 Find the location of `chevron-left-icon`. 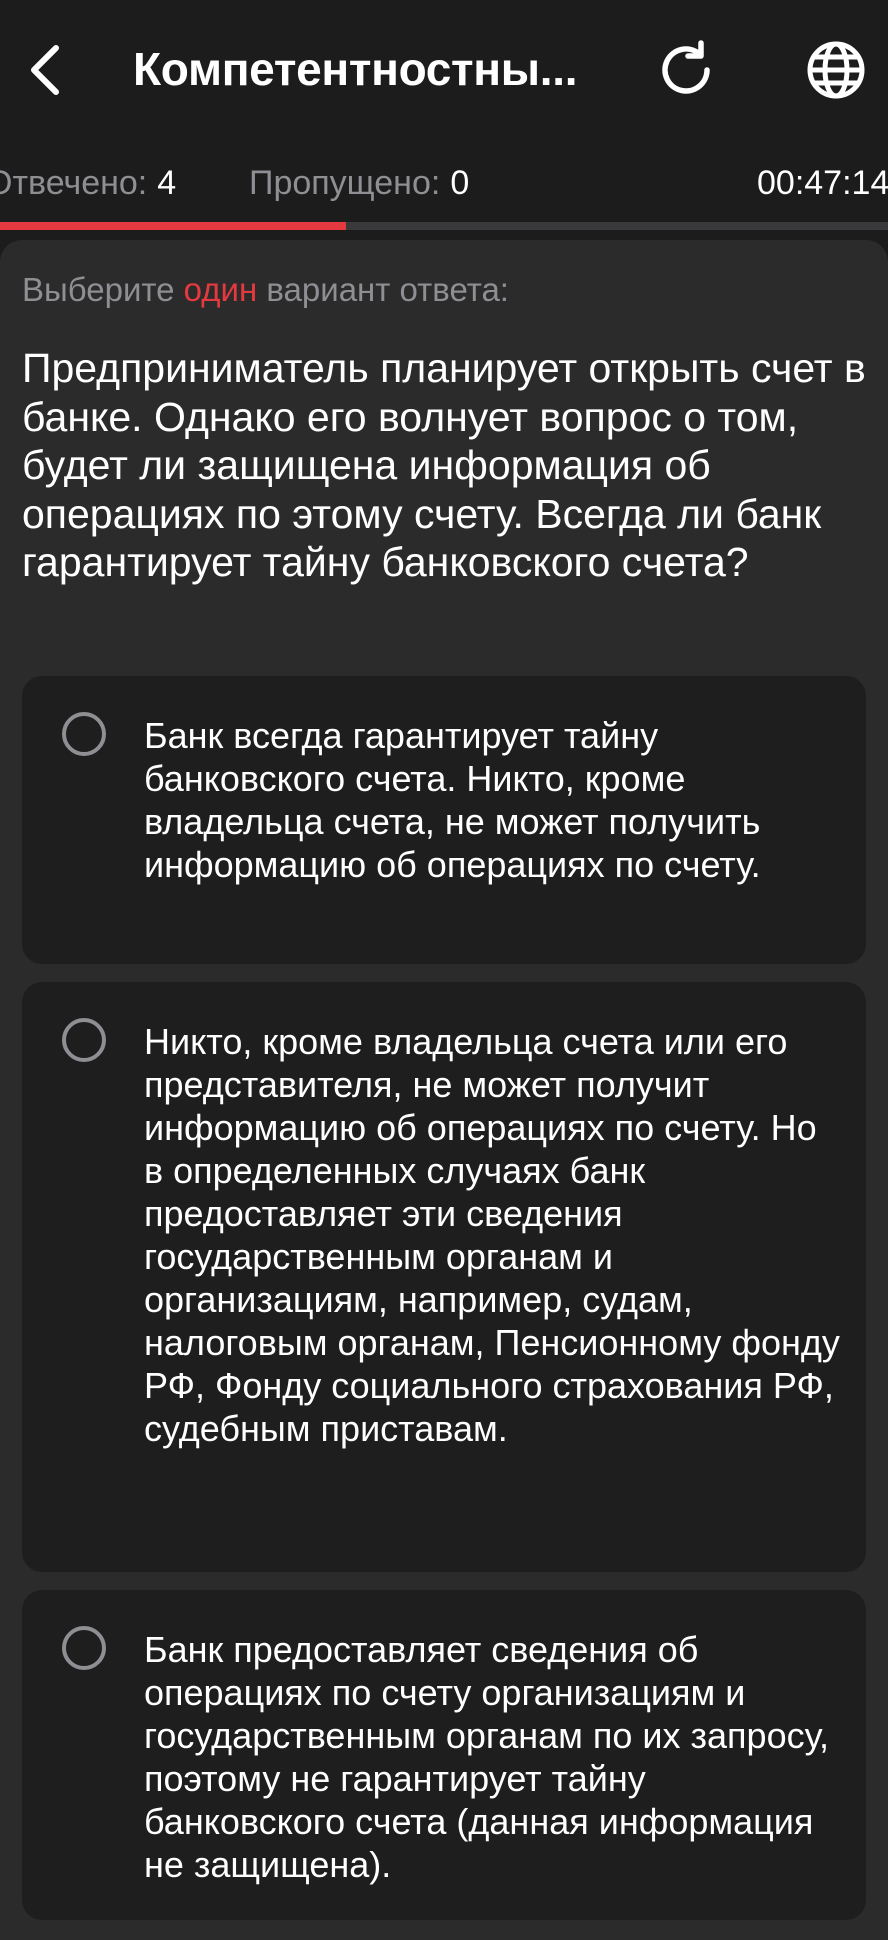

chevron-left-icon is located at coordinates (45, 70).